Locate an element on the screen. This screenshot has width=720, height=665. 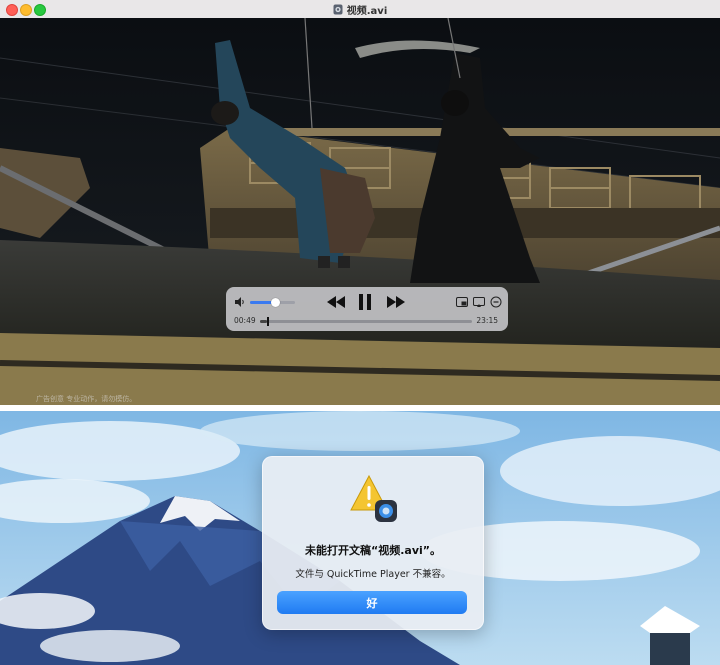
more-icon is located at coordinates (496, 302).